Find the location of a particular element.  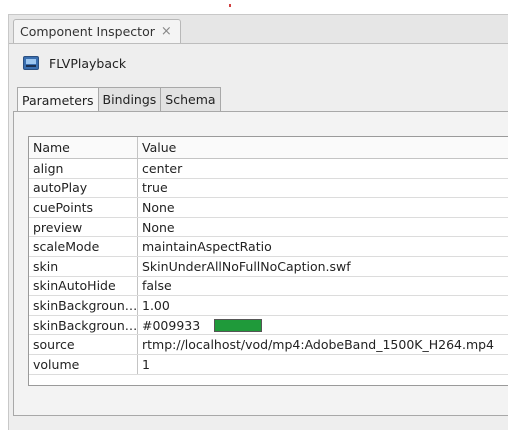

table-row: volume 1 is located at coordinates (268, 364).